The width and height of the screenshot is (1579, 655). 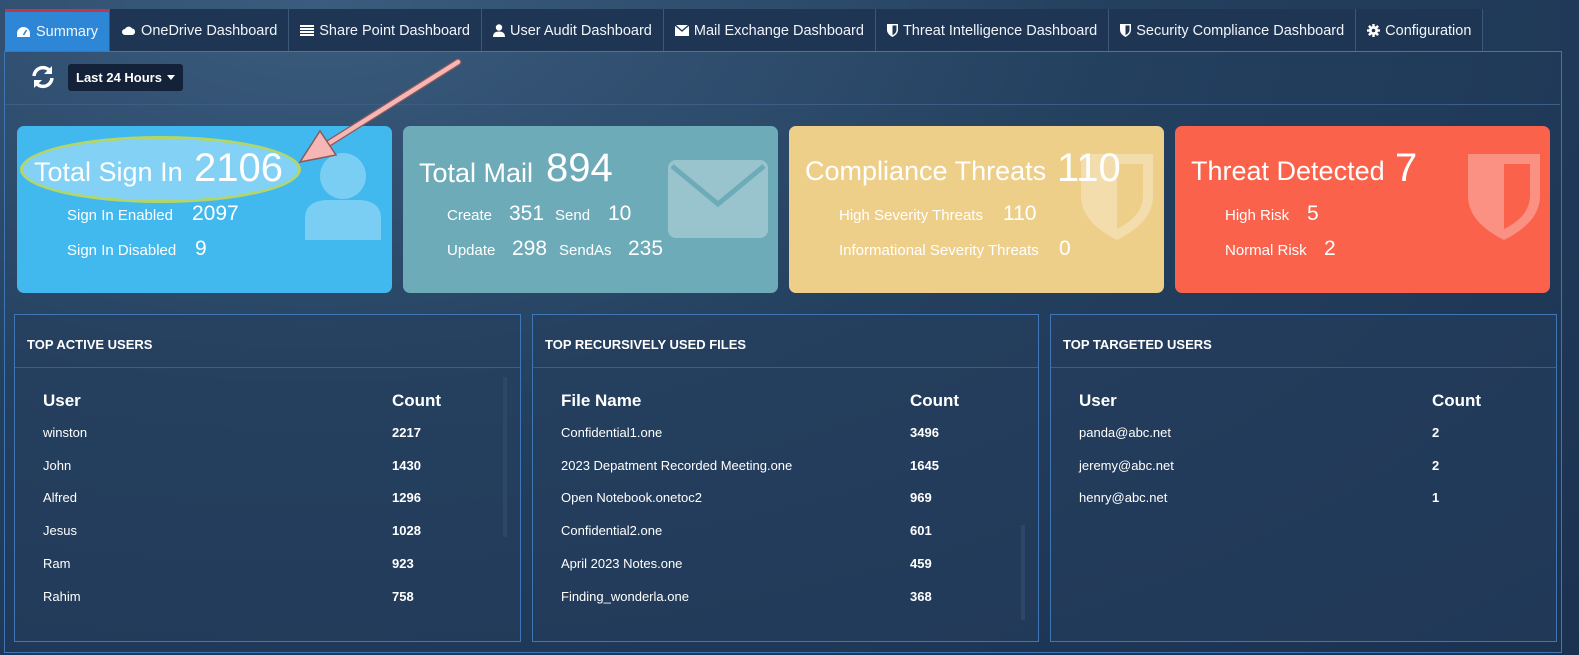 What do you see at coordinates (201, 248) in the screenshot?
I see `signin-disabled-value: 9` at bounding box center [201, 248].